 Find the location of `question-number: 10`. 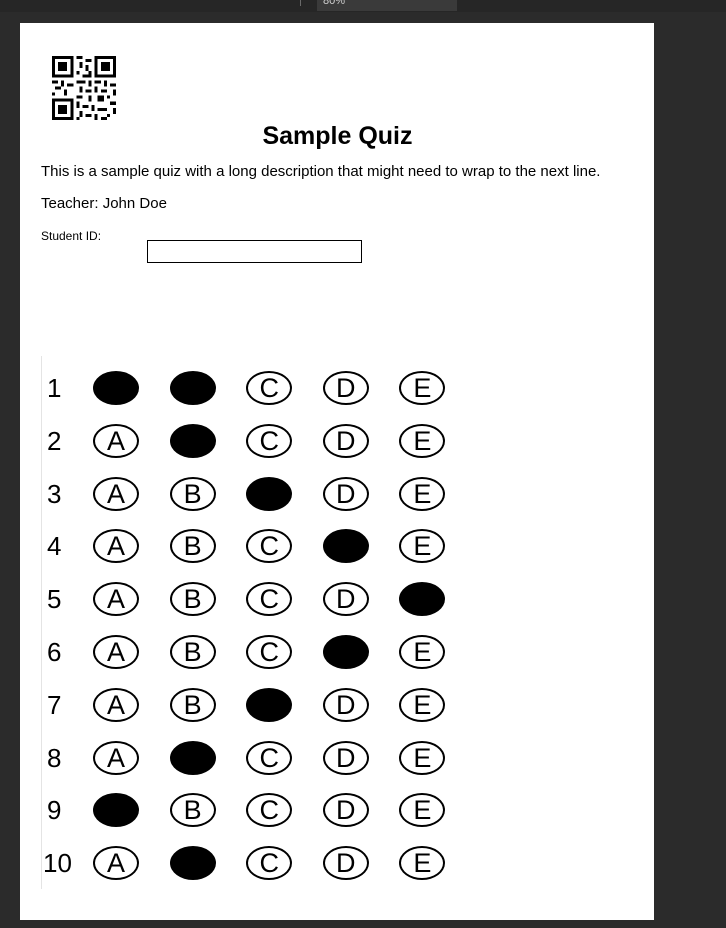

question-number: 10 is located at coordinates (57, 863).